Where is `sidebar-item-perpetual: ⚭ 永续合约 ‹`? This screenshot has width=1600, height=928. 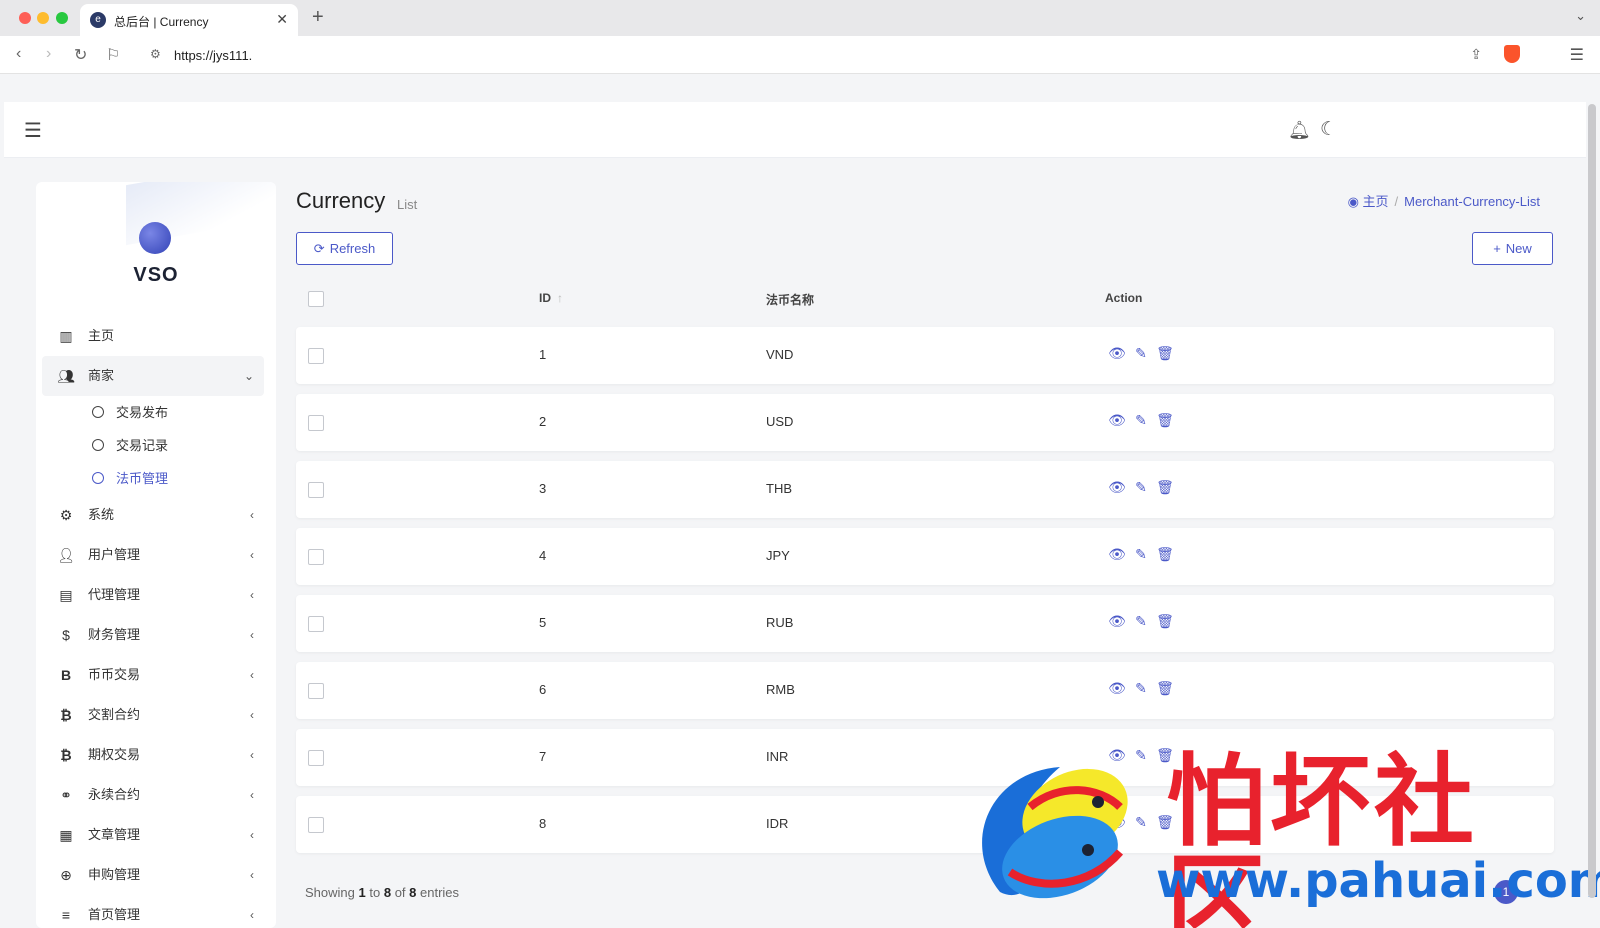 sidebar-item-perpetual: ⚭ 永续合约 ‹ is located at coordinates (153, 795).